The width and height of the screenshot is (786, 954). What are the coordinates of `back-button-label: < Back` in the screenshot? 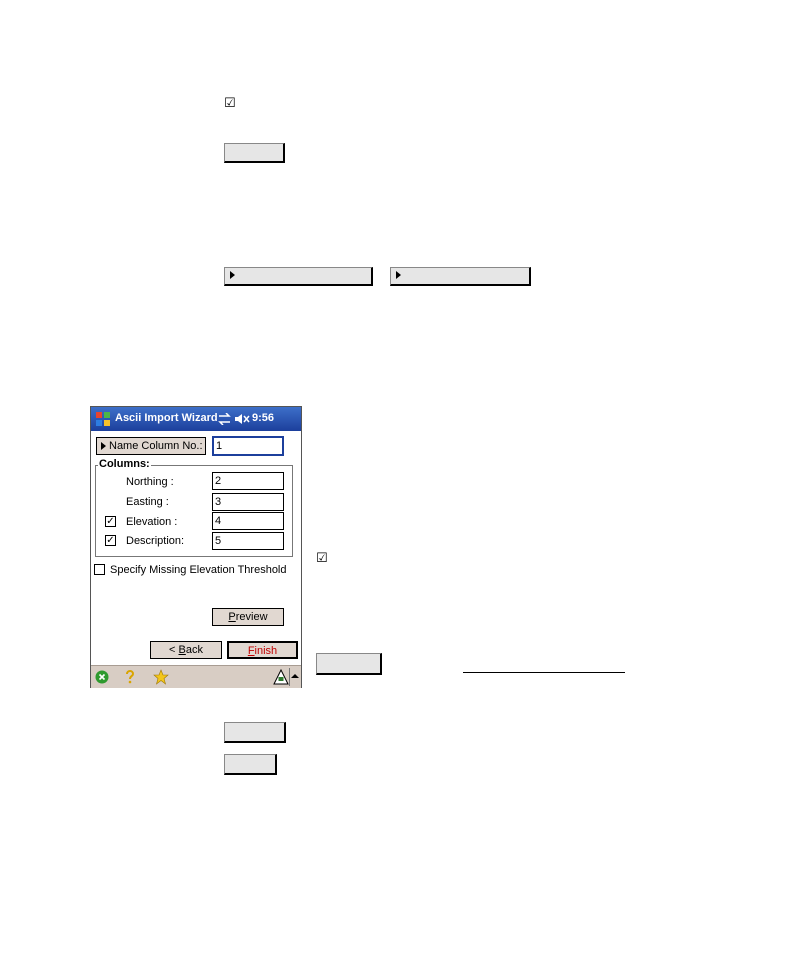 It's located at (186, 650).